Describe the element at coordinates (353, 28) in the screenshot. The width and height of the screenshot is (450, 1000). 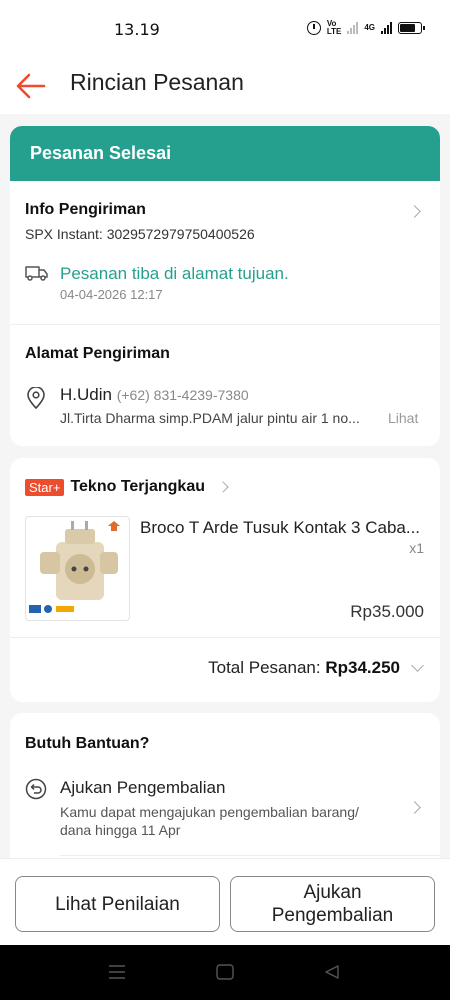
I see `signal-sim1-icon` at that location.